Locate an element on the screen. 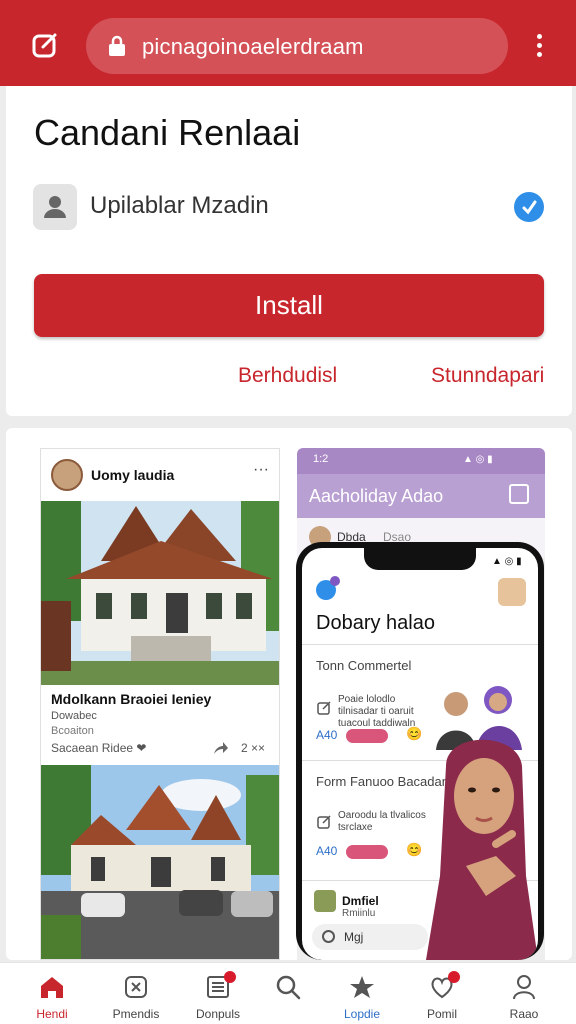 The height and width of the screenshot is (1024, 576). chat-title: Aacholiday Adao is located at coordinates (376, 496).